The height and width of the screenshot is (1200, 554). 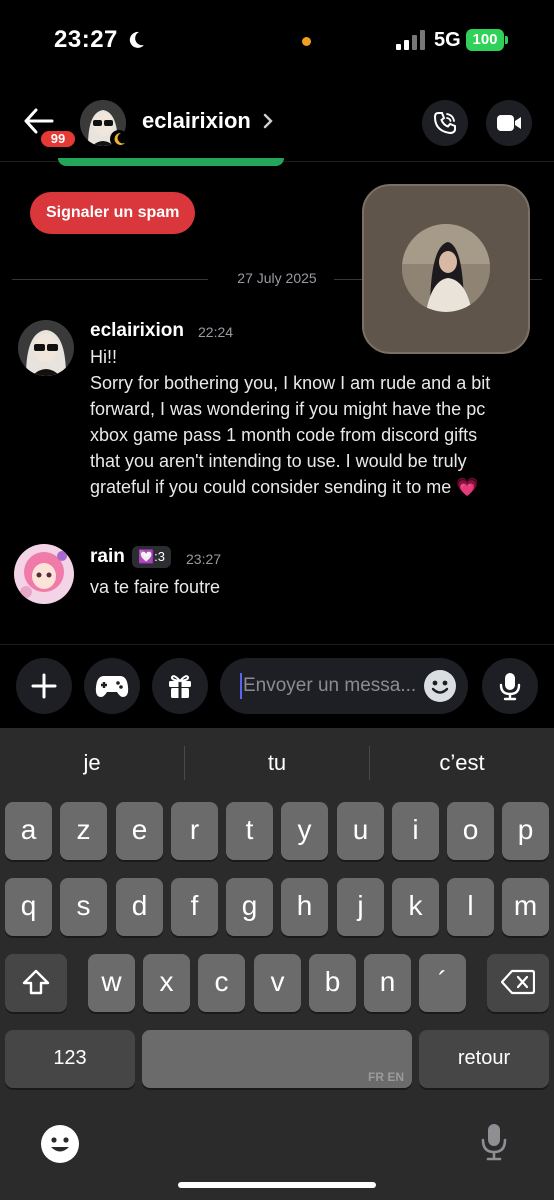 I want to click on suggestion-2: tu, so click(x=277, y=763).